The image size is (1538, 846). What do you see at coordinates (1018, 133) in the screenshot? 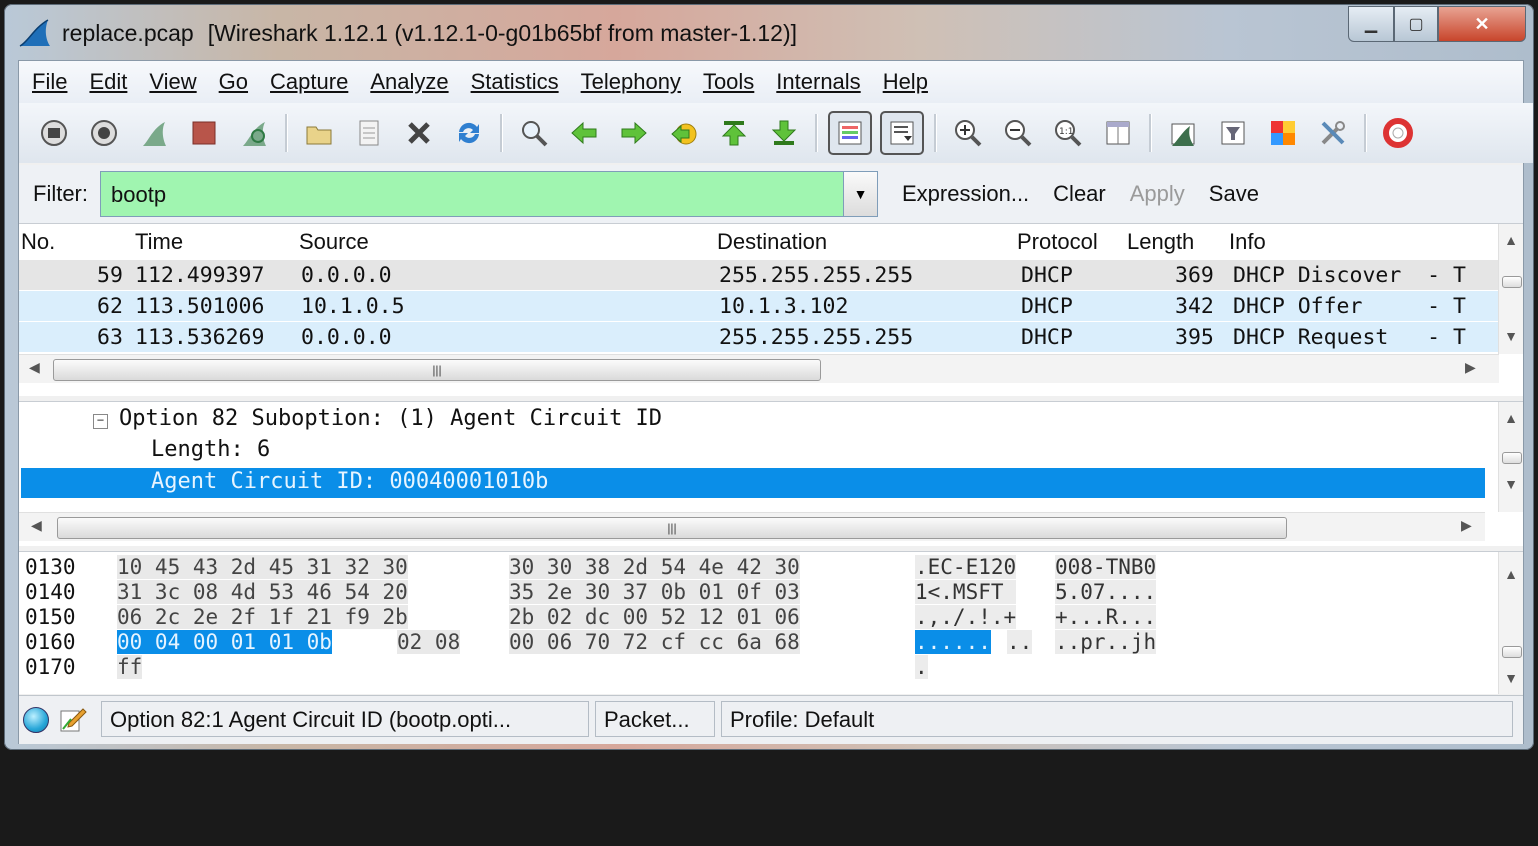
I see `zoom-out-button` at bounding box center [1018, 133].